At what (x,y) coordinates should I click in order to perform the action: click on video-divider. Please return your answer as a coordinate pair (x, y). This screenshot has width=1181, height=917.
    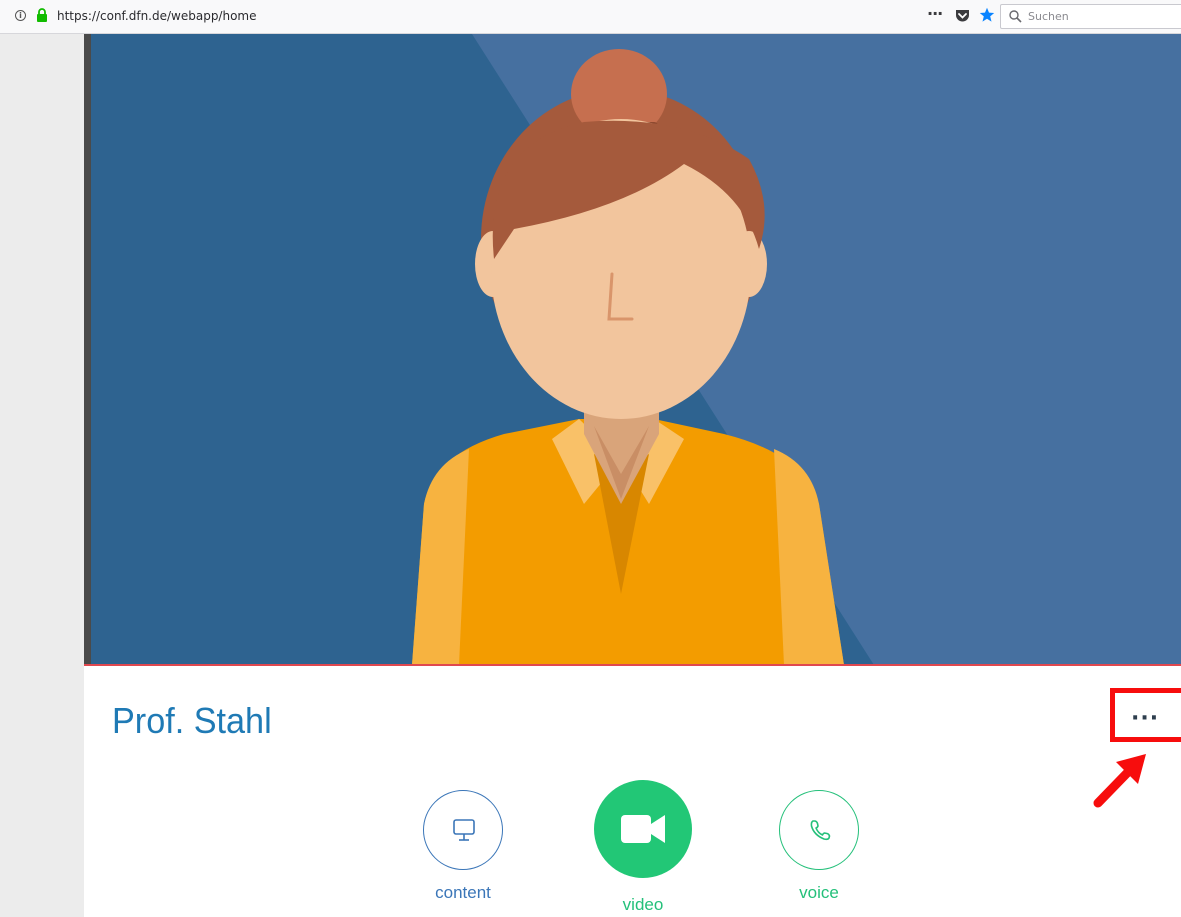
    Looking at the image, I should click on (632, 665).